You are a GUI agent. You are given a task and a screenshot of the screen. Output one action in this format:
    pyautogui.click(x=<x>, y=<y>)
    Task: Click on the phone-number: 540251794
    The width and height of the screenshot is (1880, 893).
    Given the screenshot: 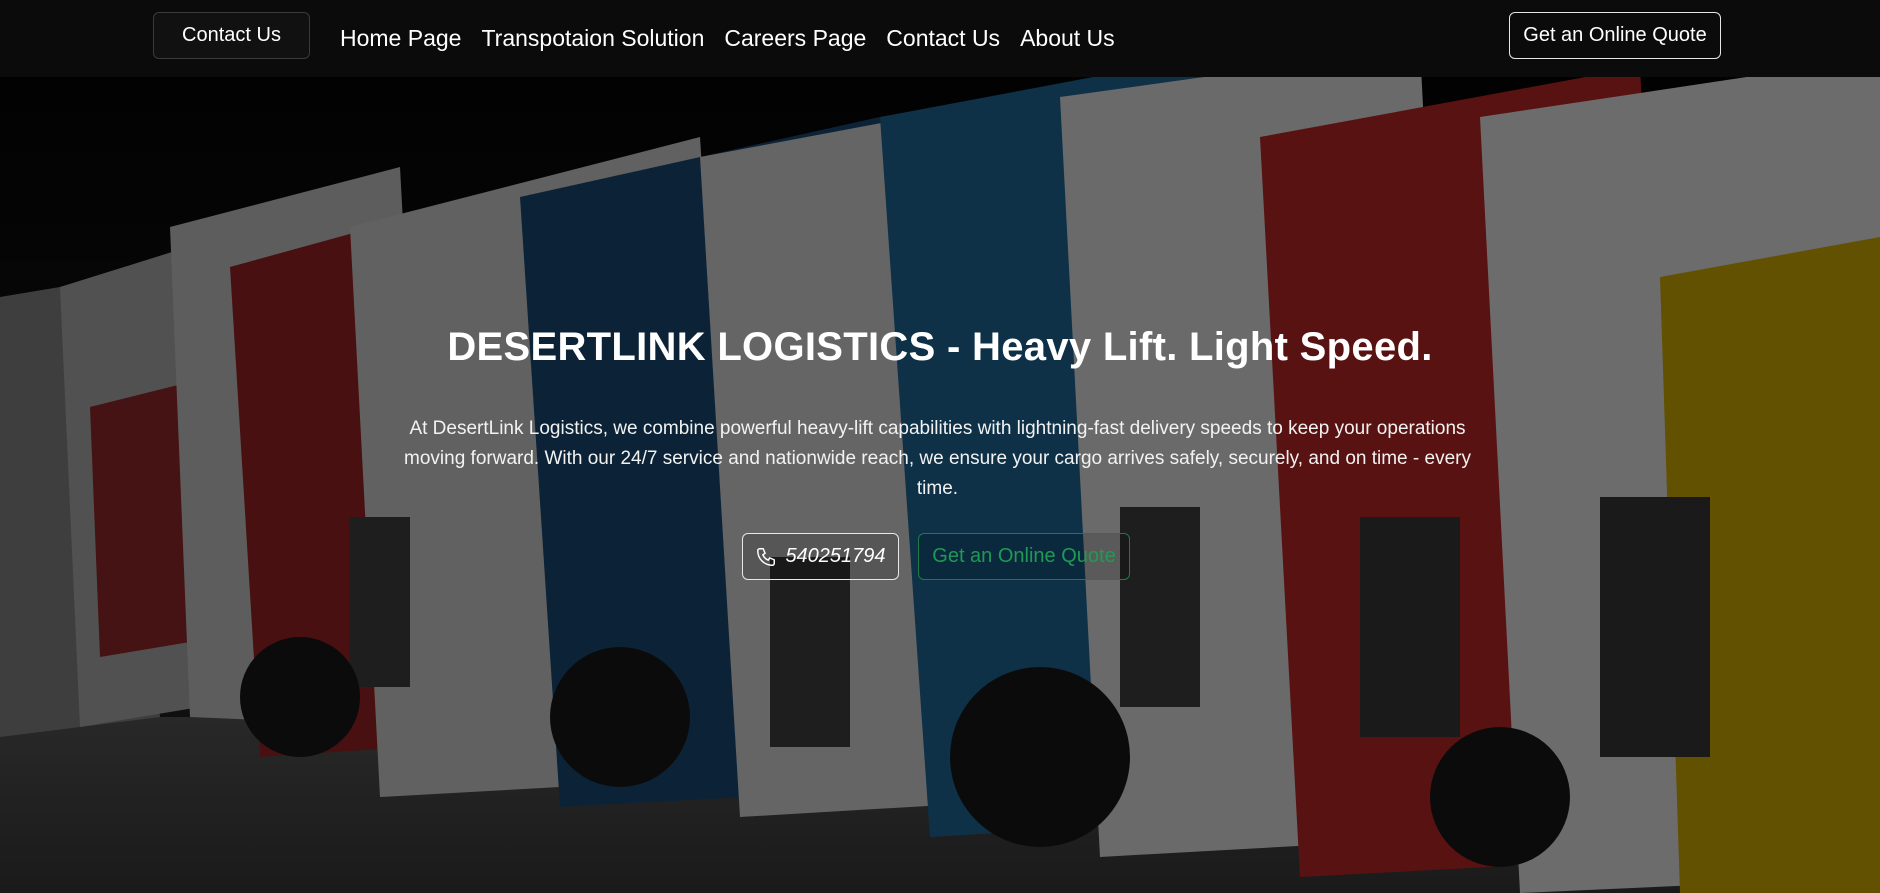 What is the action you would take?
    pyautogui.click(x=835, y=556)
    